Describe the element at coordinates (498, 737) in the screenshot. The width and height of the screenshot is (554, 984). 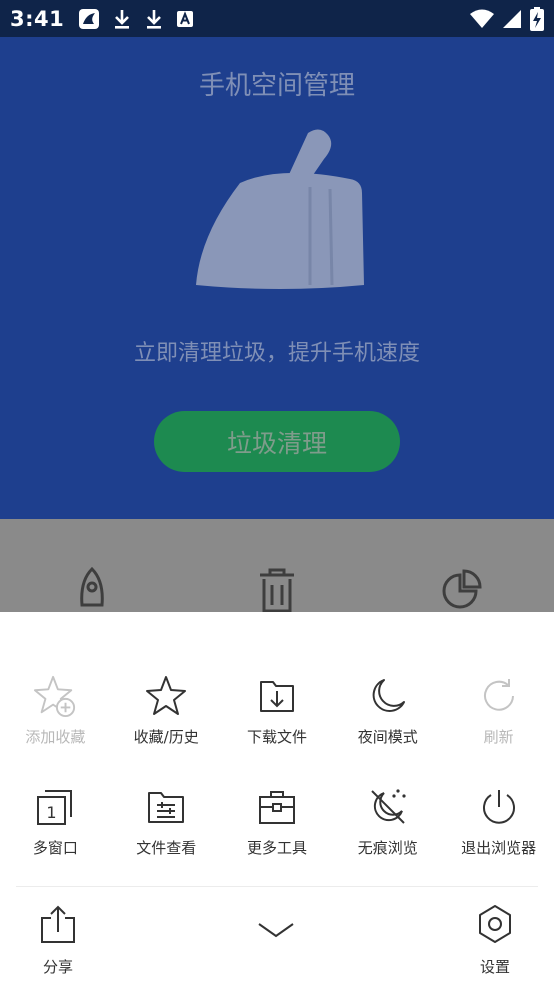
I see `refresh-label: 刷新` at that location.